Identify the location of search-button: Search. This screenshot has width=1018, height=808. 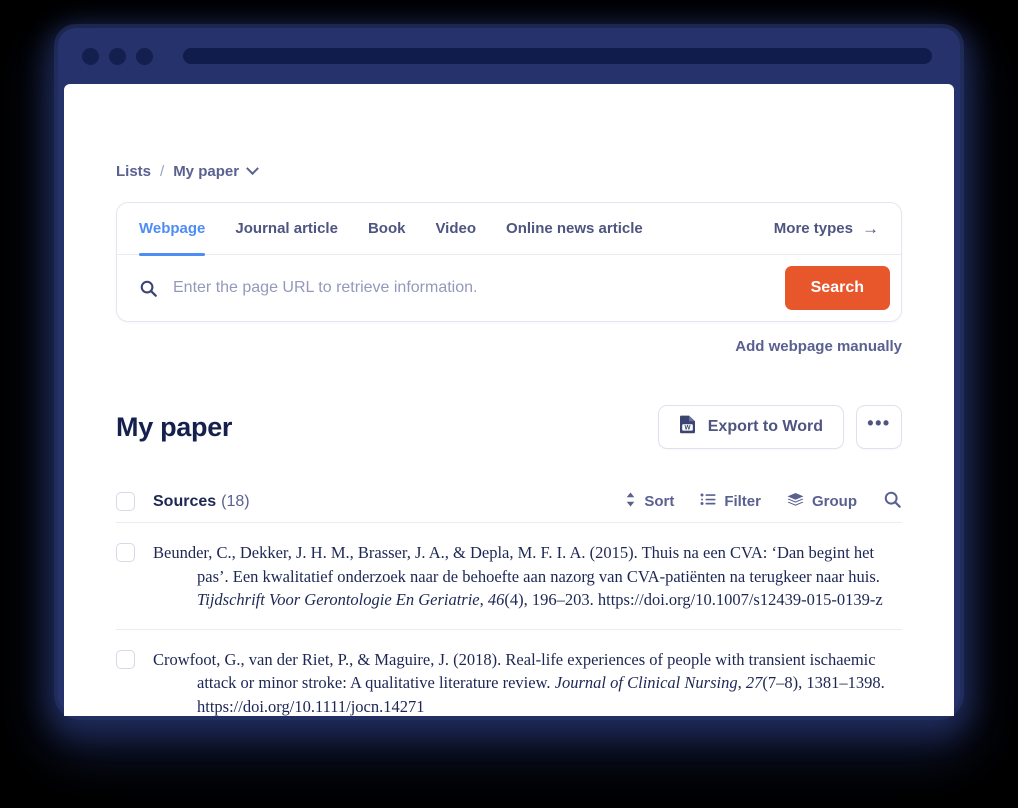
(837, 288).